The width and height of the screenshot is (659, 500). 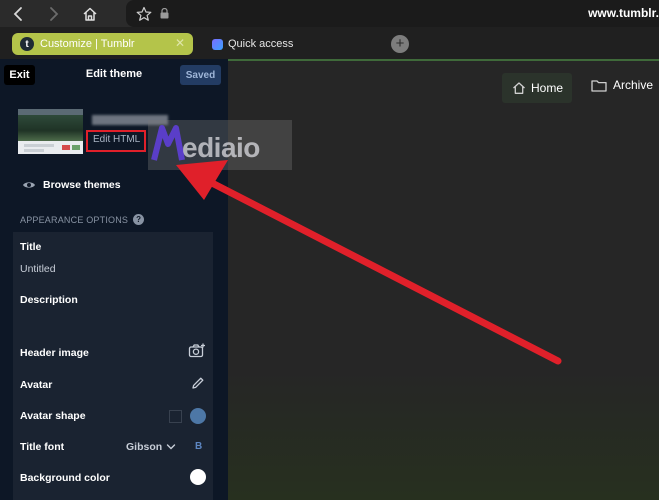 What do you see at coordinates (633, 85) in the screenshot?
I see `nav-archive-label: Archive` at bounding box center [633, 85].